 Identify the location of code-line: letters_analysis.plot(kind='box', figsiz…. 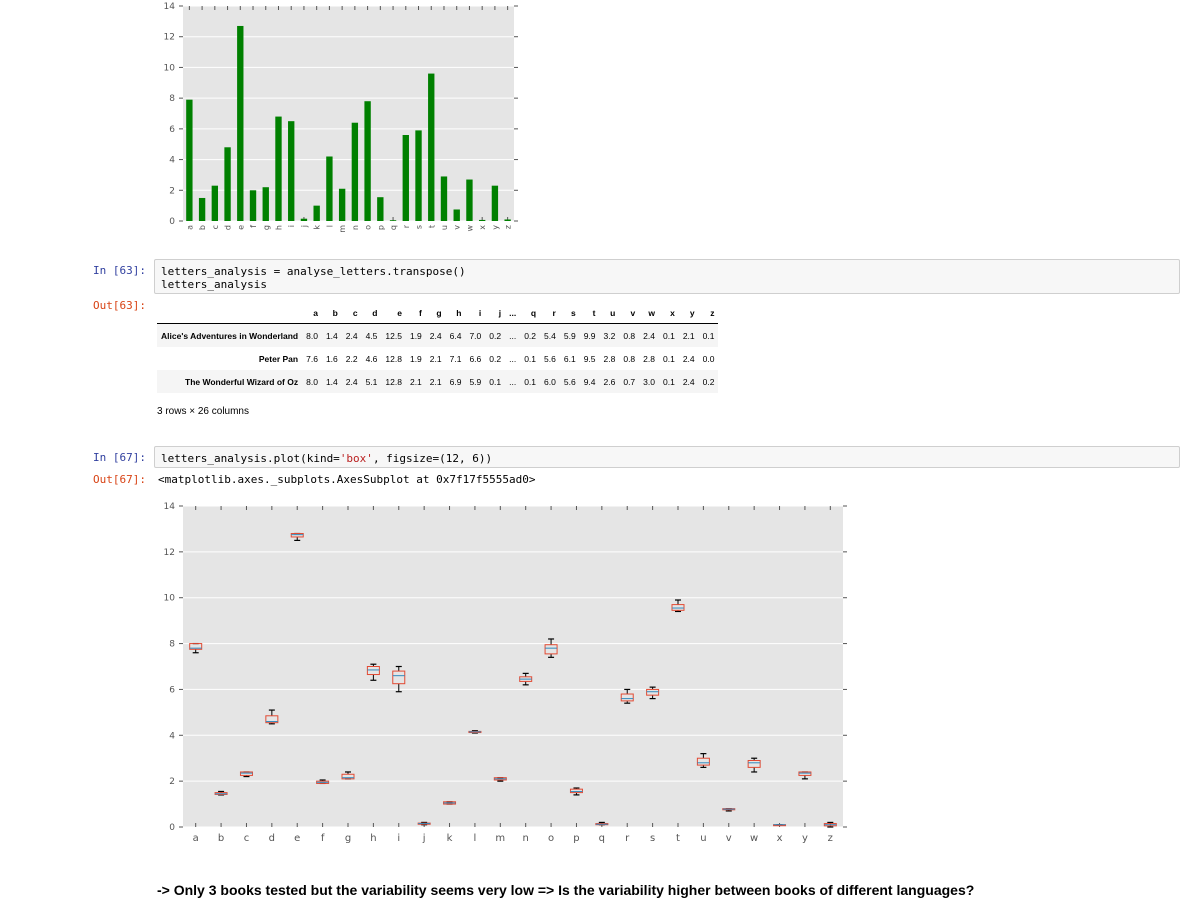
(667, 458).